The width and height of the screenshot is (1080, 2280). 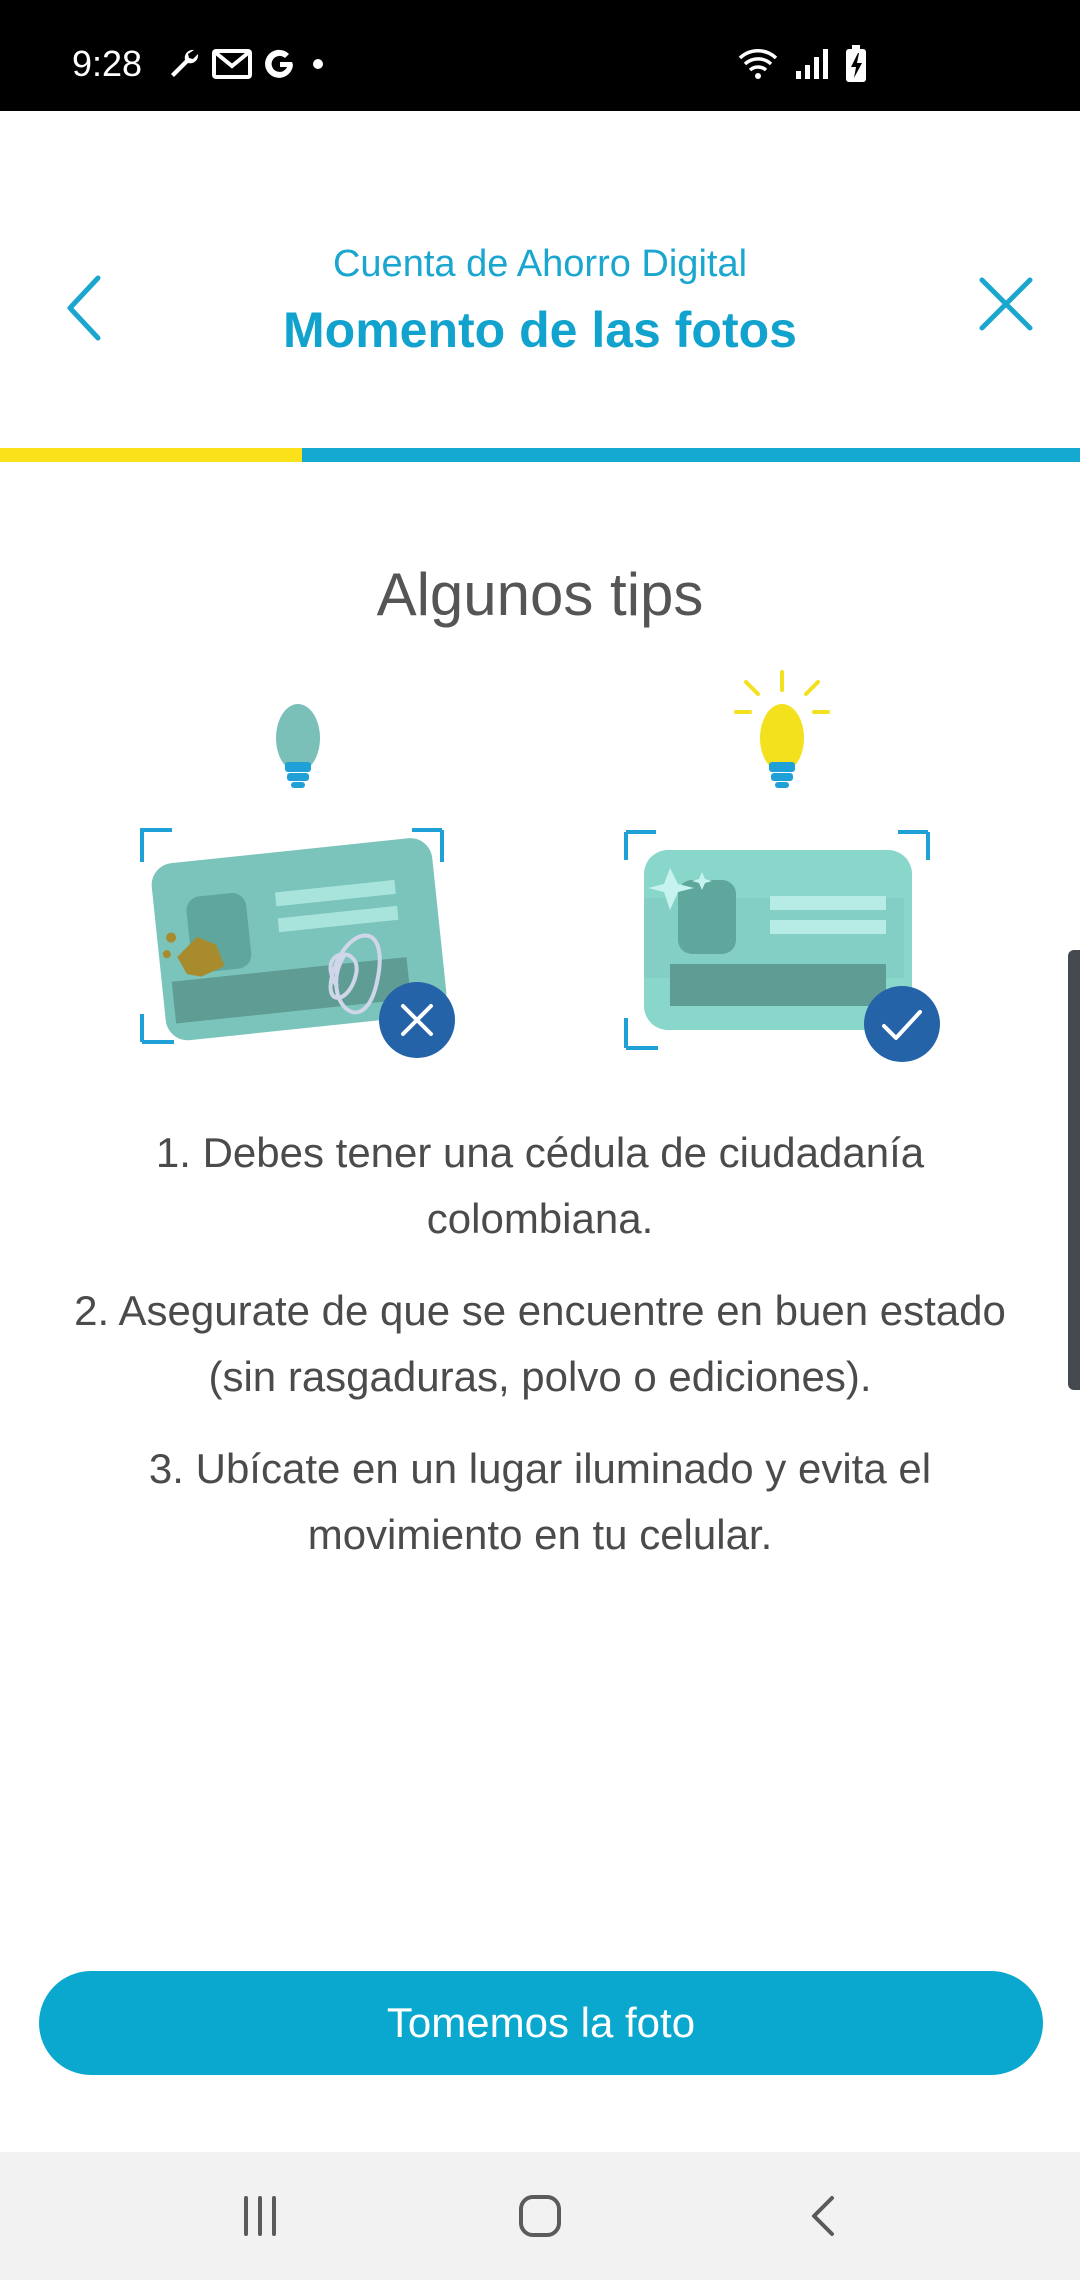 I want to click on wifi-icon, so click(x=758, y=66).